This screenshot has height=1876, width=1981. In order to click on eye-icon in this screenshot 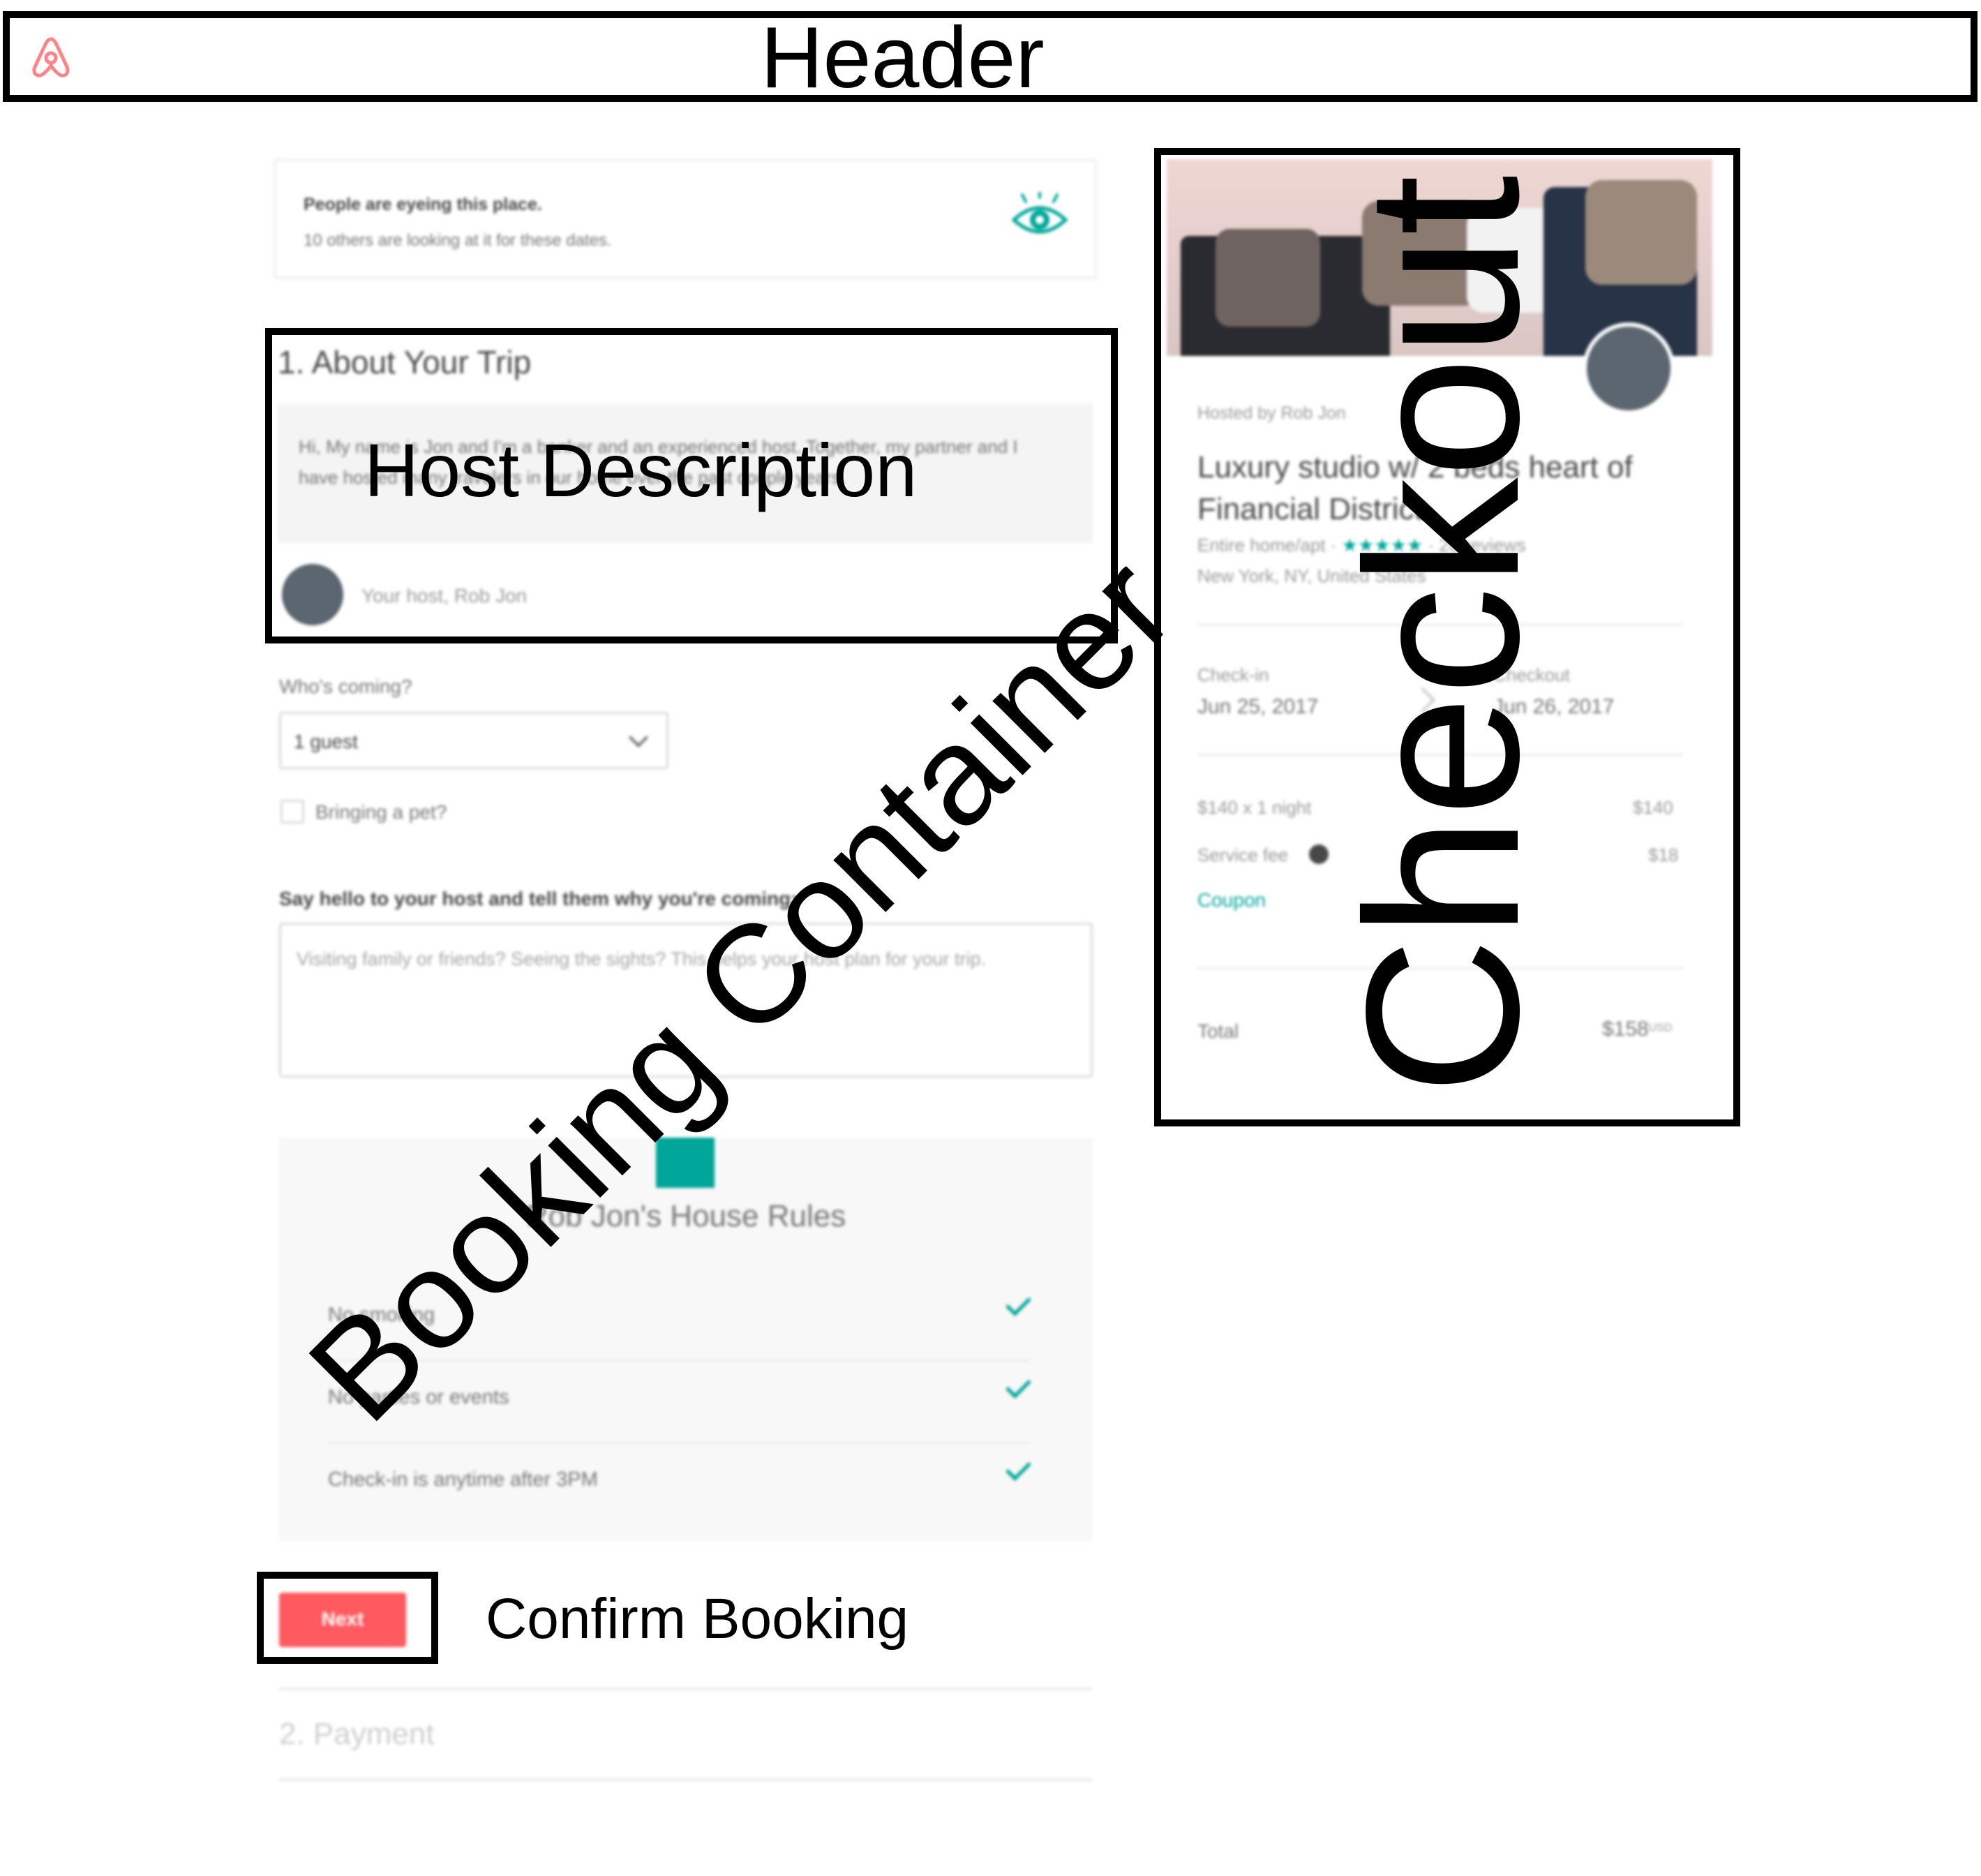, I will do `click(1039, 213)`.